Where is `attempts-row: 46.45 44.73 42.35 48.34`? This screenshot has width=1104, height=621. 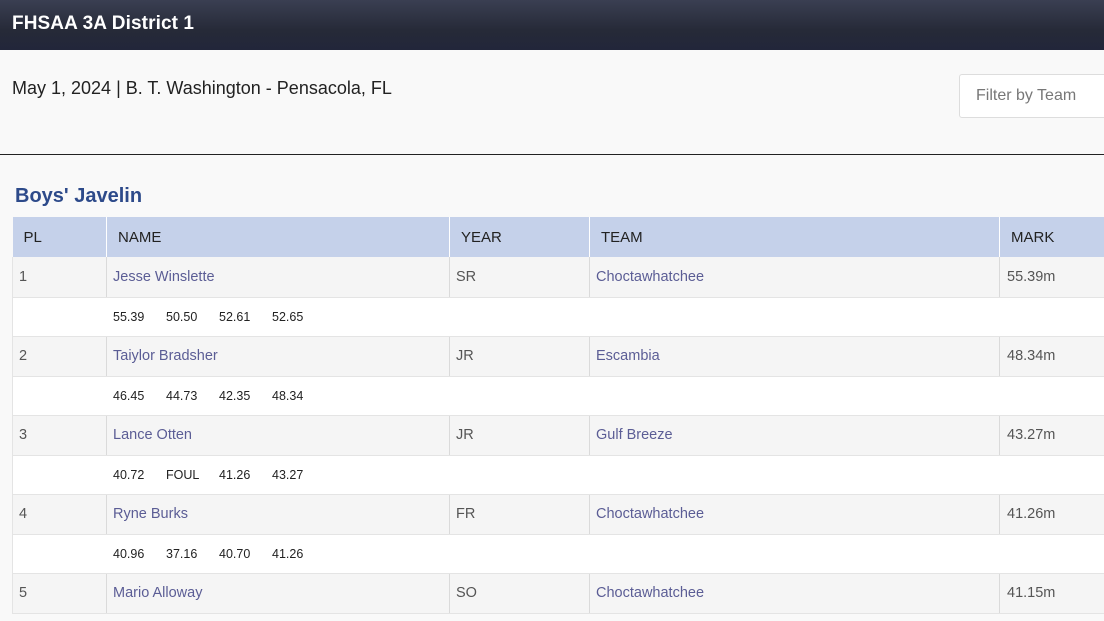 attempts-row: 46.45 44.73 42.35 48.34 is located at coordinates (558, 396).